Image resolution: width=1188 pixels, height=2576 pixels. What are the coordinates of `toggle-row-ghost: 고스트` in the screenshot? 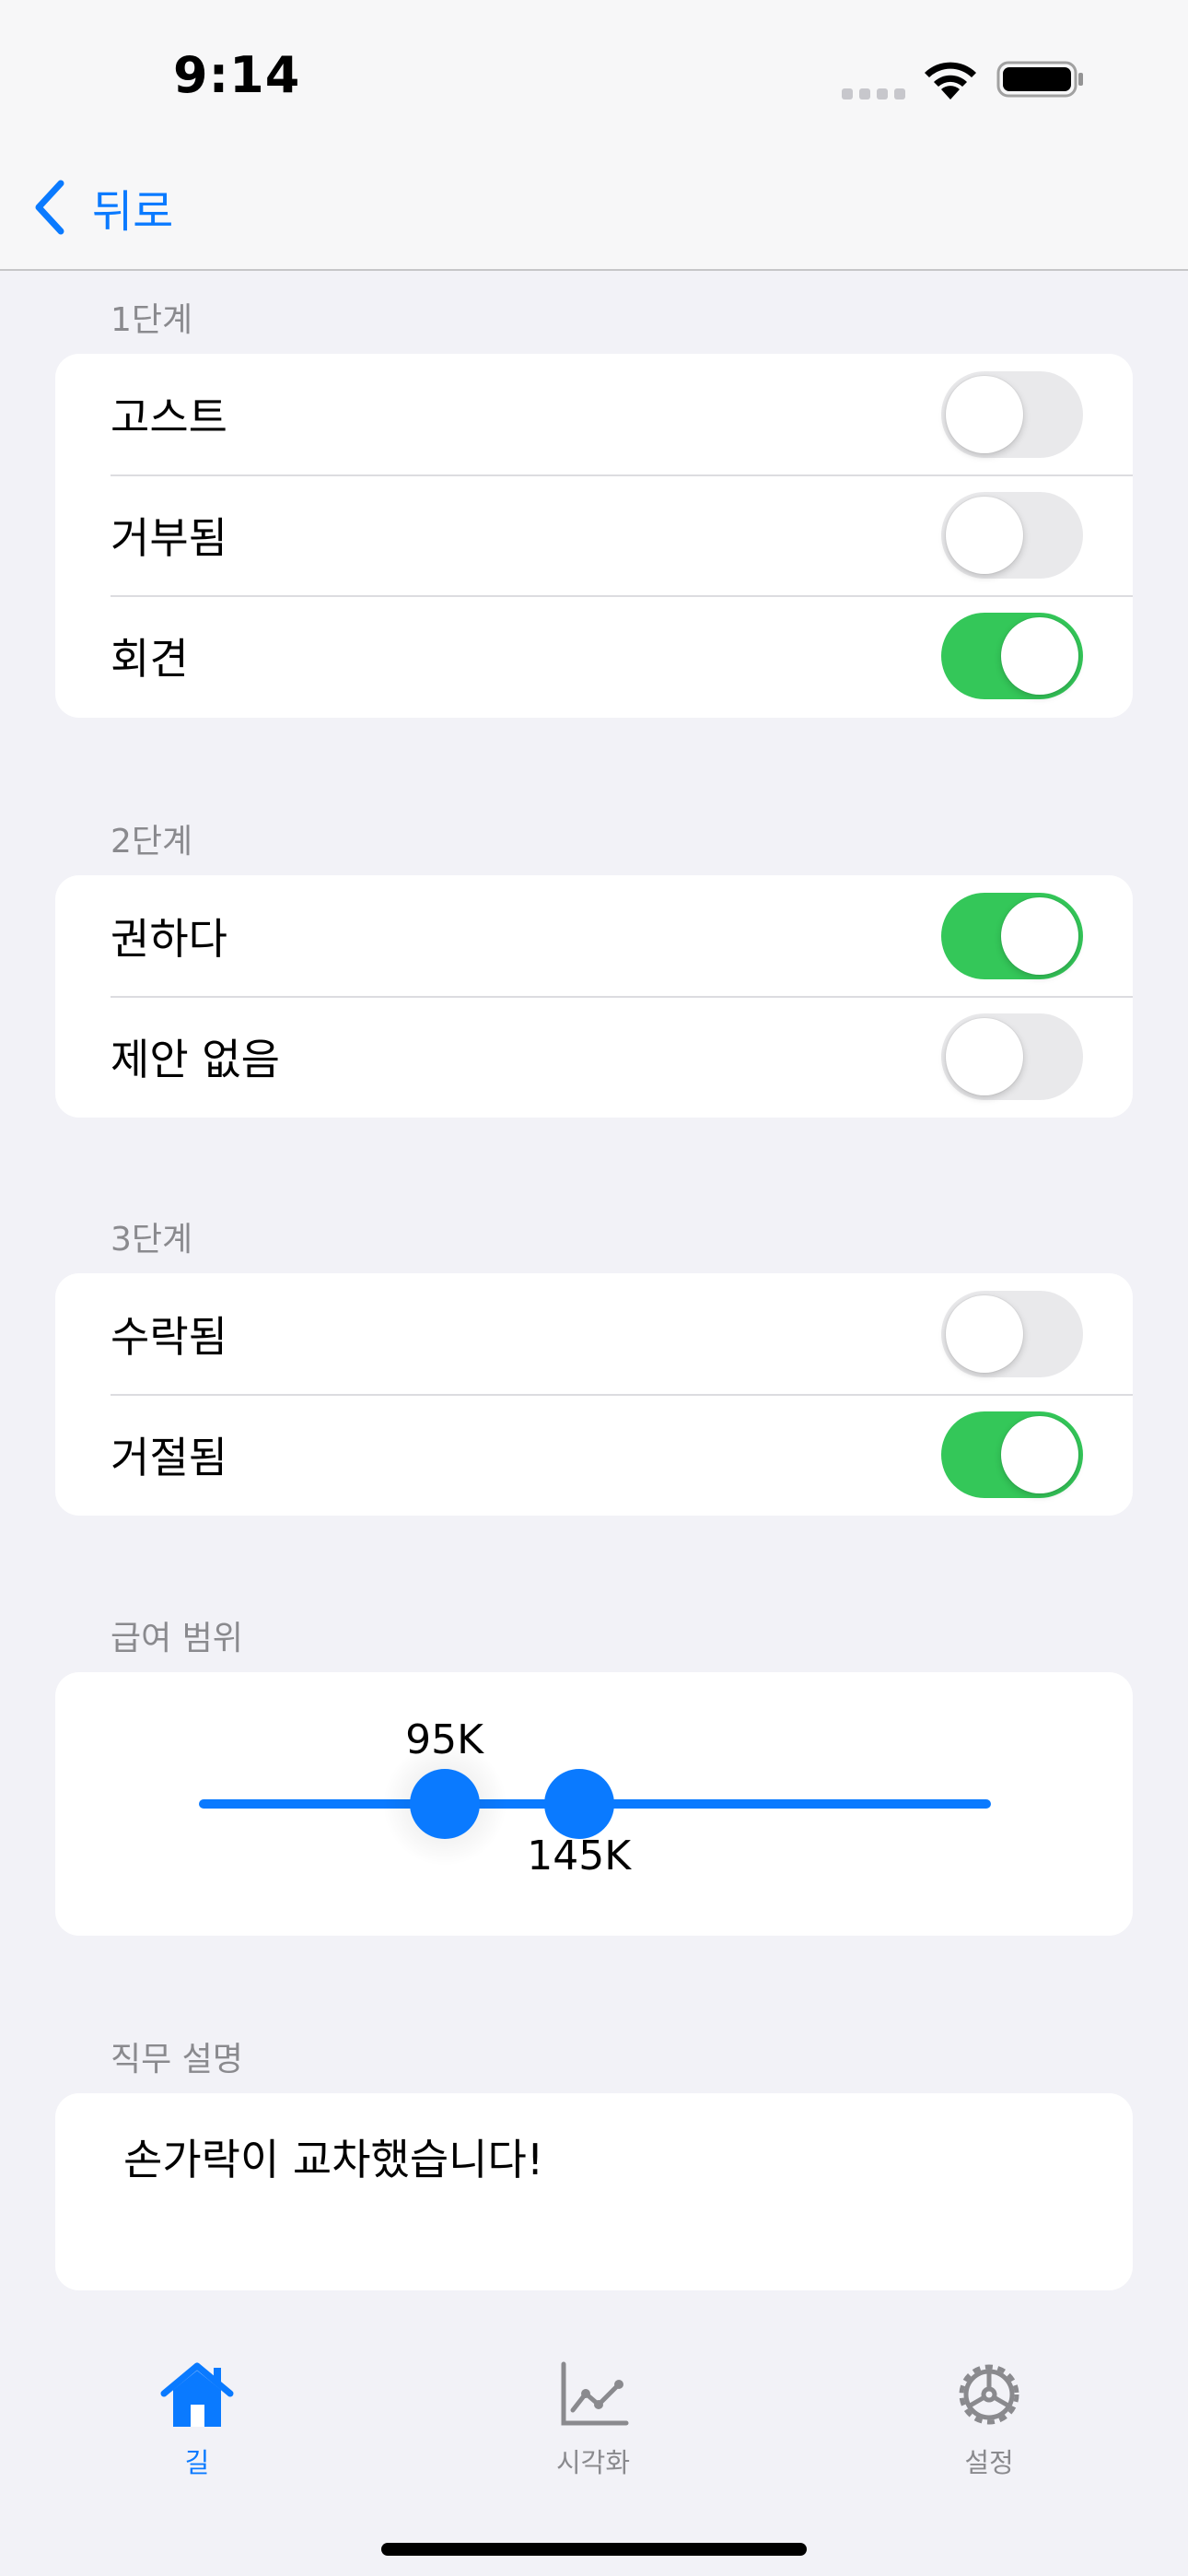 It's located at (594, 414).